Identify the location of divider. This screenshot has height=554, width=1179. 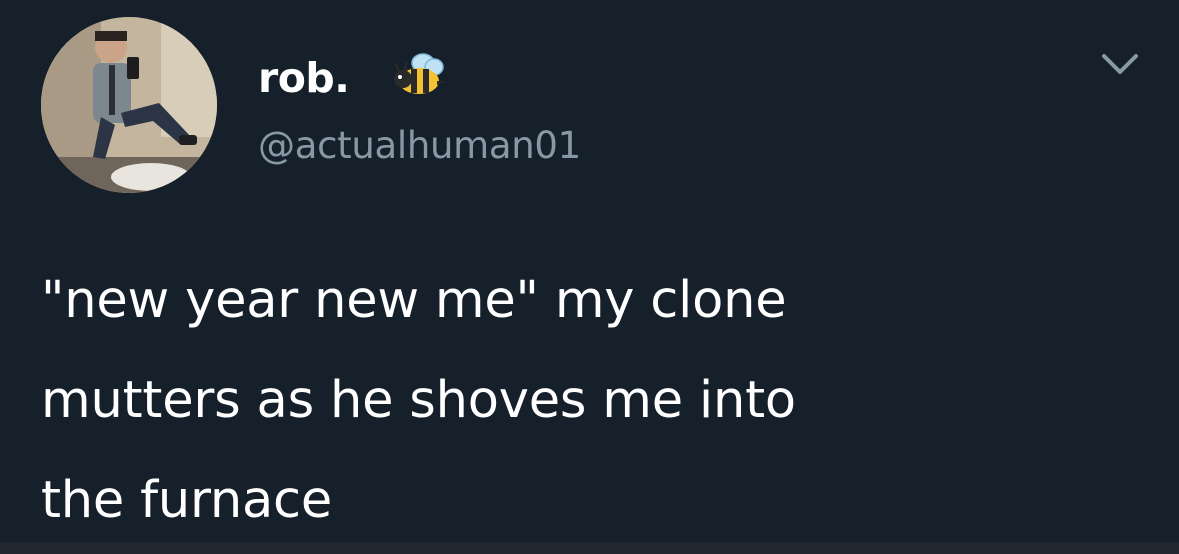
(589, 548).